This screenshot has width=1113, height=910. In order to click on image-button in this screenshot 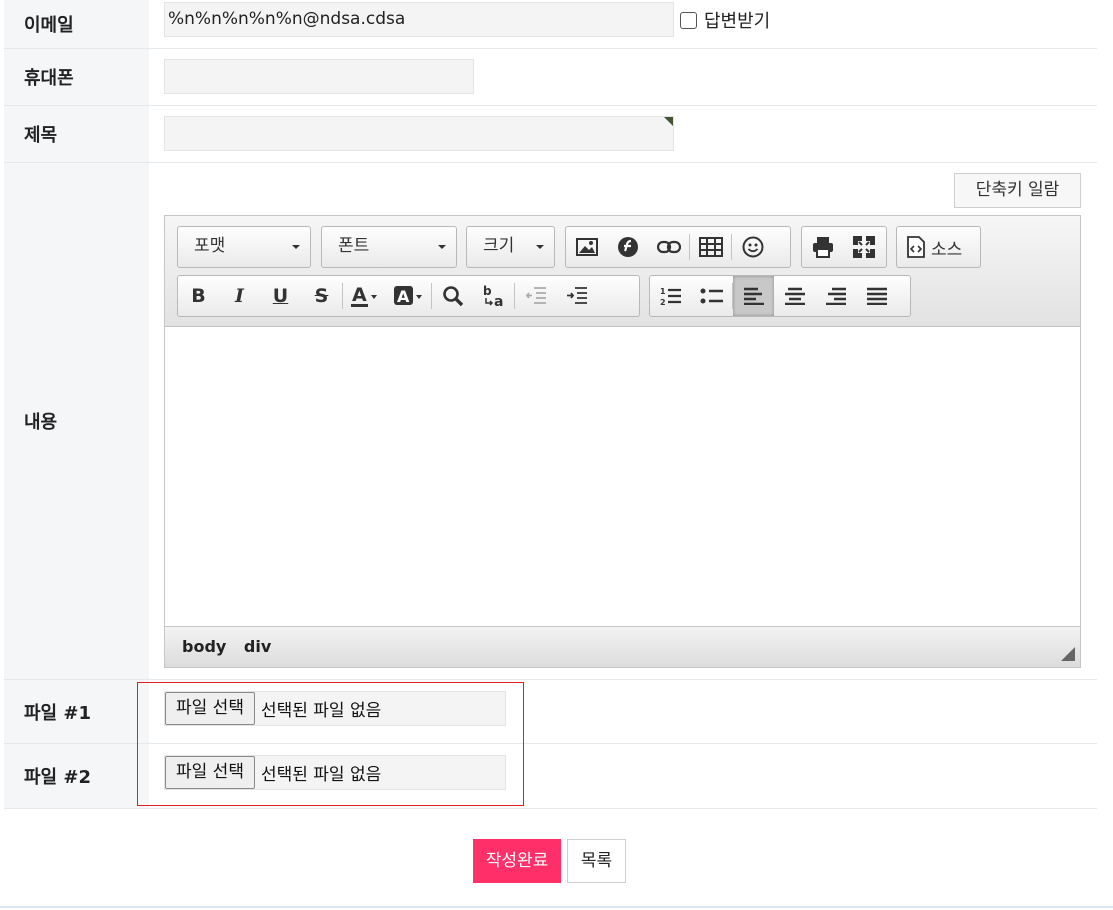, I will do `click(586, 247)`.